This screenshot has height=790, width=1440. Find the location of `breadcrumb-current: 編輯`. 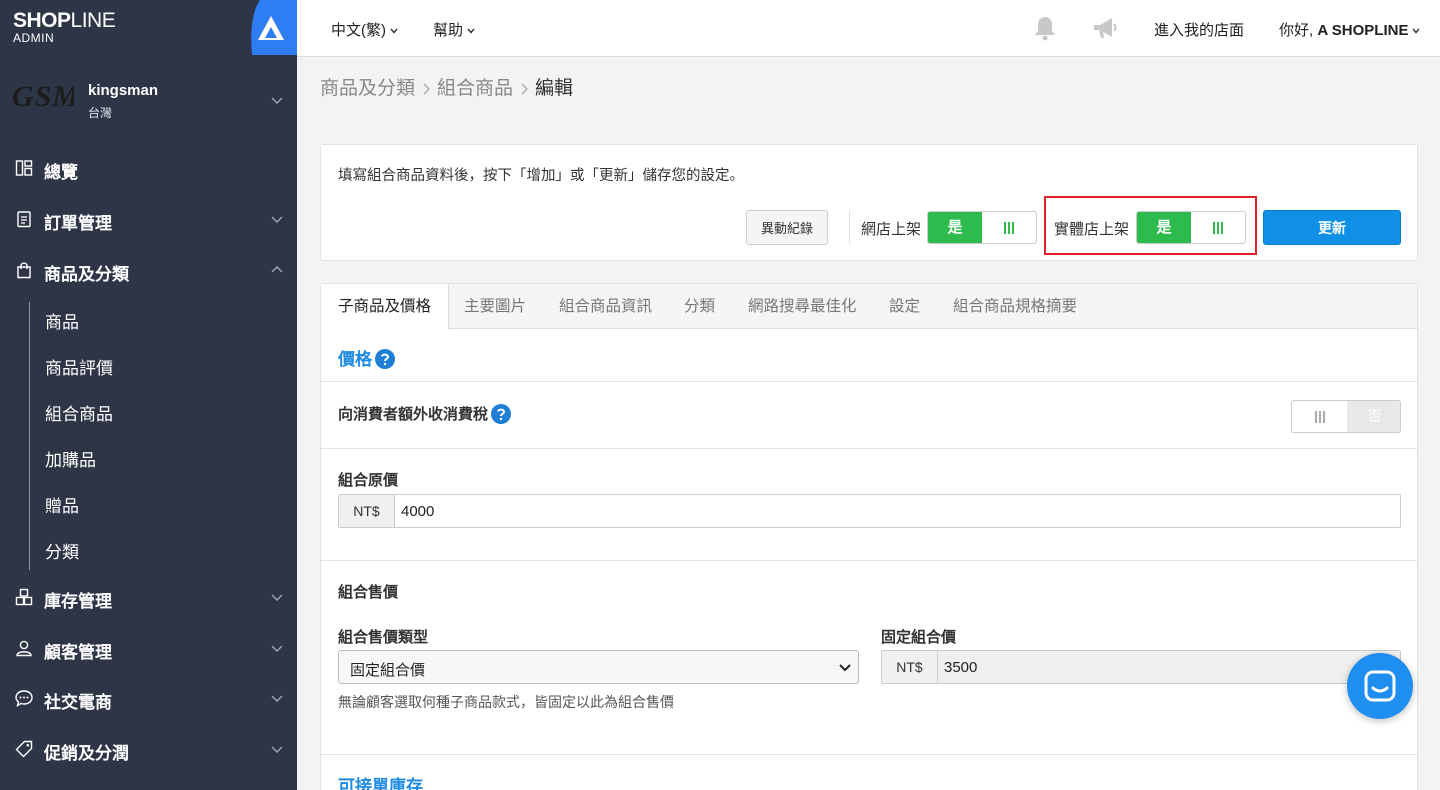

breadcrumb-current: 編輯 is located at coordinates (554, 88).